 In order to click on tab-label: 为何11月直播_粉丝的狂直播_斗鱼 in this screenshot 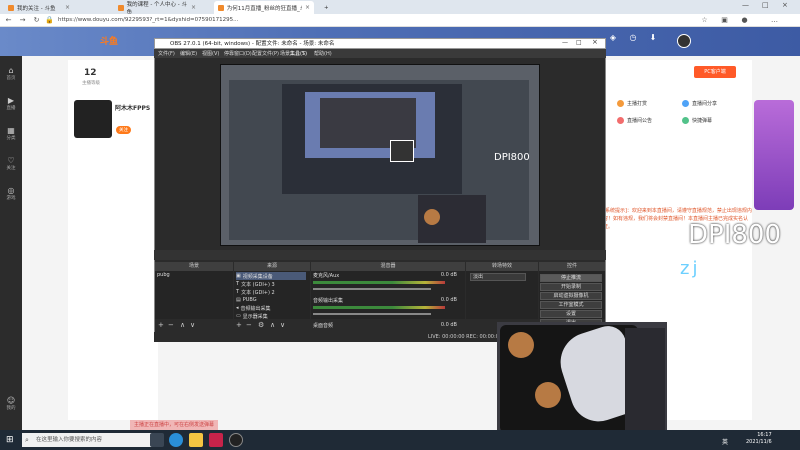, I will do `click(264, 8)`.